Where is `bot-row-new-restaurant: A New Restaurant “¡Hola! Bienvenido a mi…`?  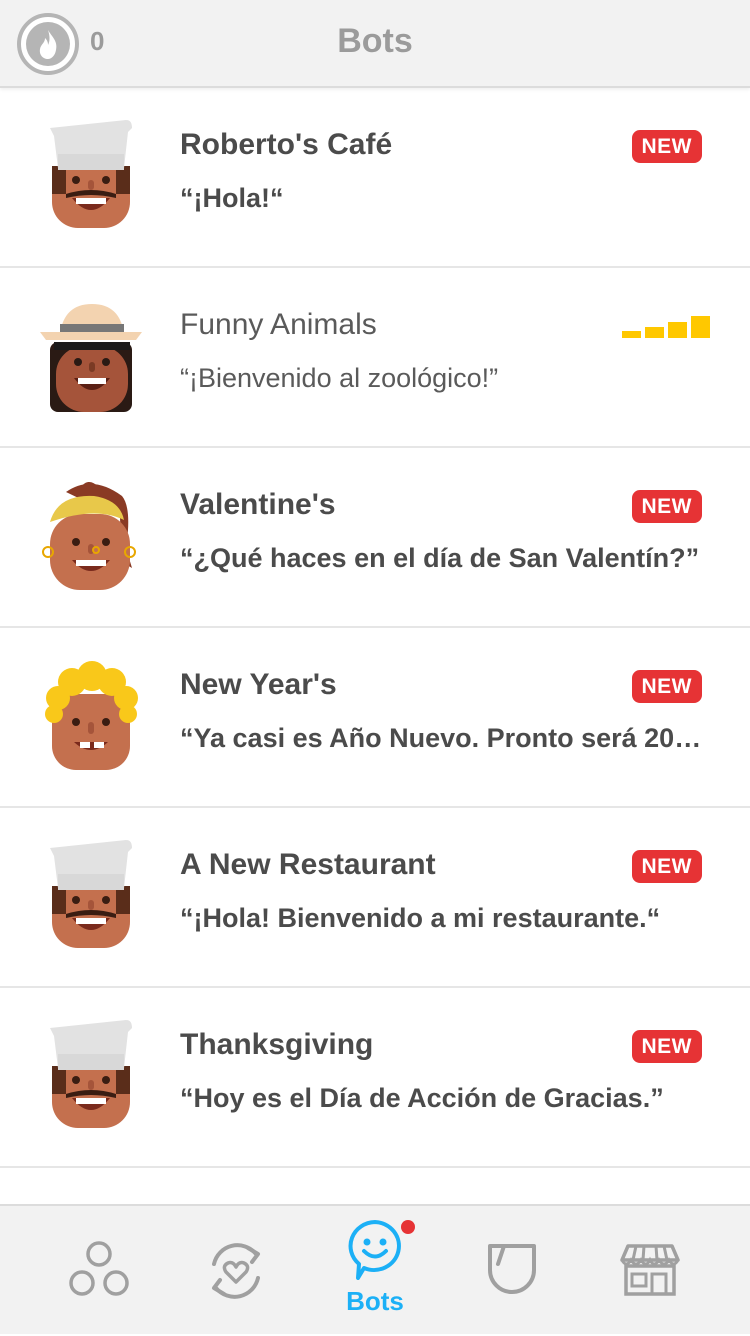 bot-row-new-restaurant: A New Restaurant “¡Hola! Bienvenido a mi… is located at coordinates (375, 898).